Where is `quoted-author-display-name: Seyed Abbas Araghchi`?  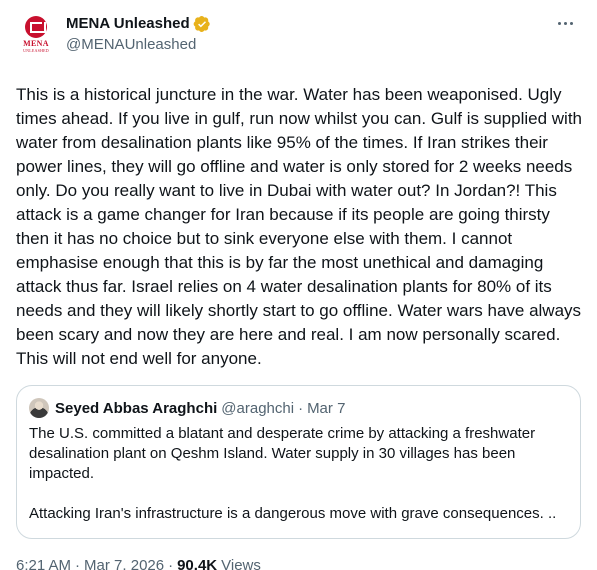
quoted-author-display-name: Seyed Abbas Araghchi is located at coordinates (136, 408).